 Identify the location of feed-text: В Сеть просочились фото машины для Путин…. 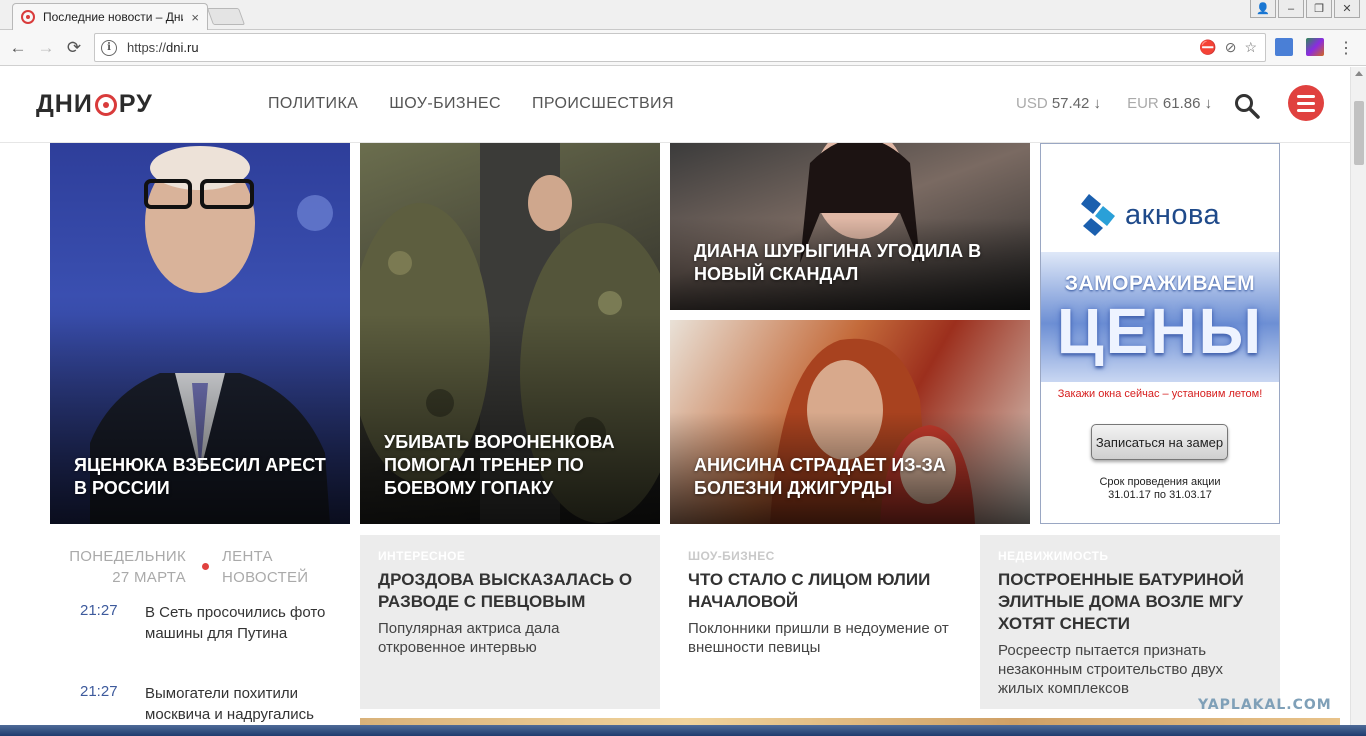
(245, 623).